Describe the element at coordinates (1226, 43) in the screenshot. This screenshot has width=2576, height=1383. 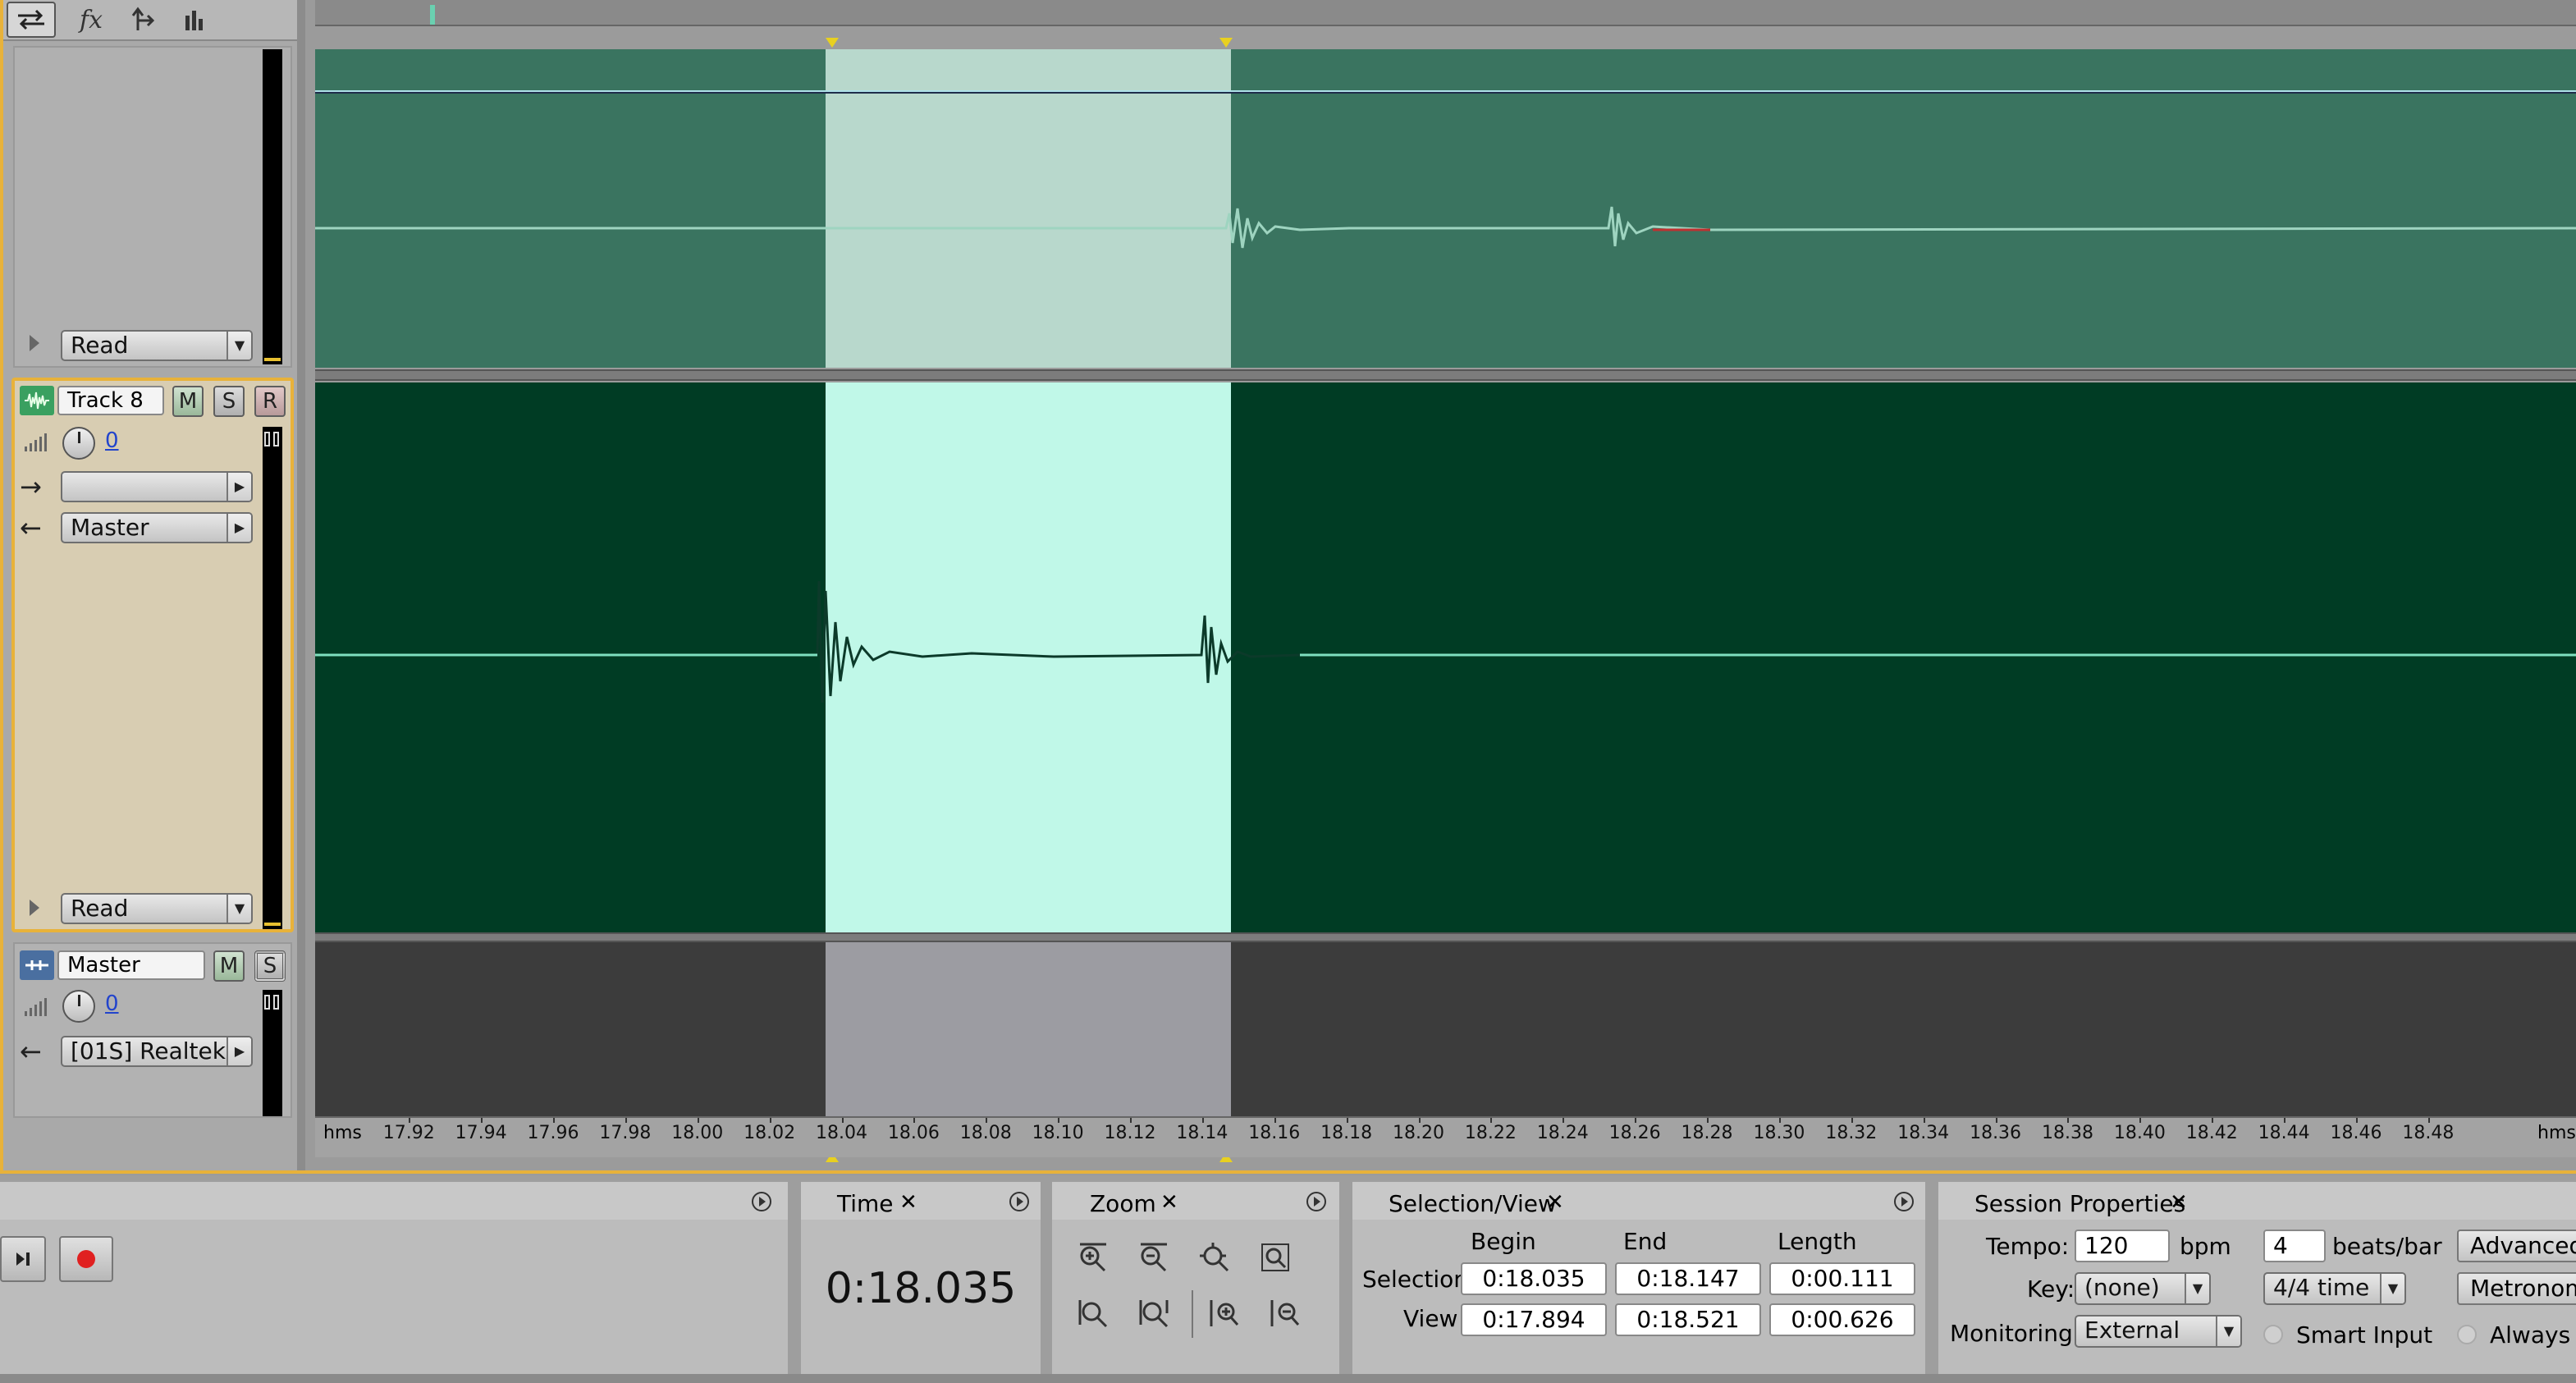
I see `selection-end-marker` at that location.